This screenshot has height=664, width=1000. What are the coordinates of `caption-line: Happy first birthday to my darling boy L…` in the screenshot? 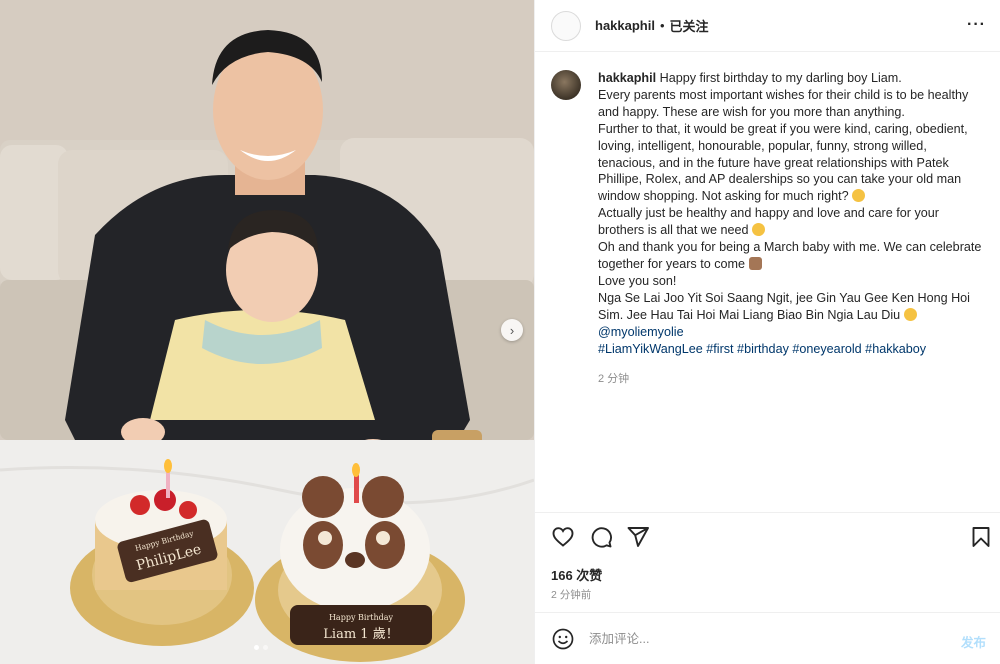 It's located at (780, 78).